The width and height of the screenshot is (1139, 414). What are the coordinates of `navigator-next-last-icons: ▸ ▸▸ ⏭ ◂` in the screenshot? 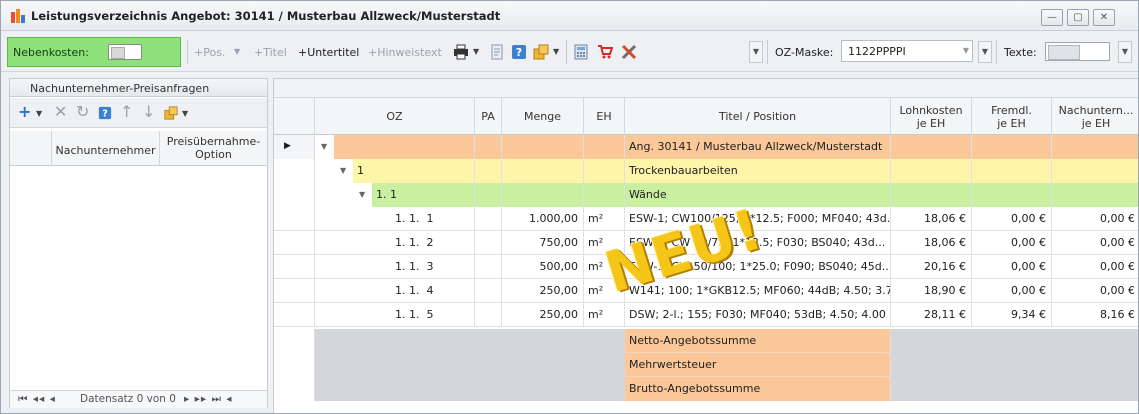 It's located at (208, 399).